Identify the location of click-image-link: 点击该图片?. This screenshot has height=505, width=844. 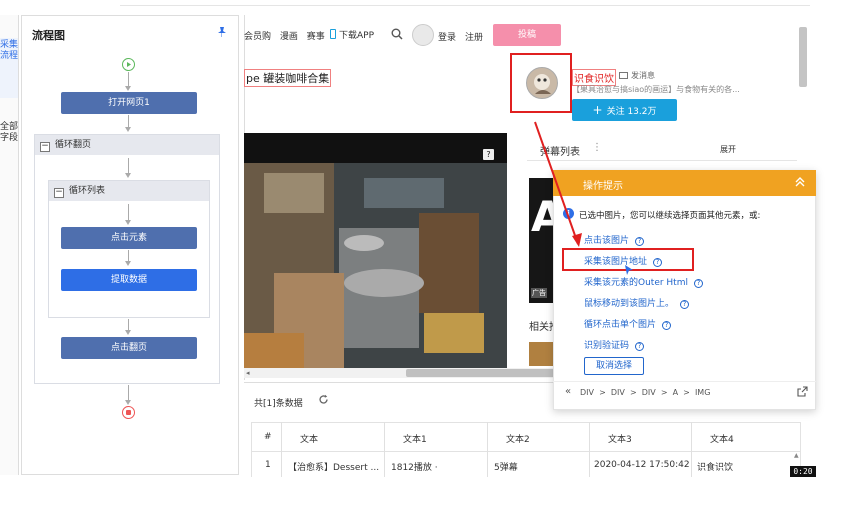
(614, 239).